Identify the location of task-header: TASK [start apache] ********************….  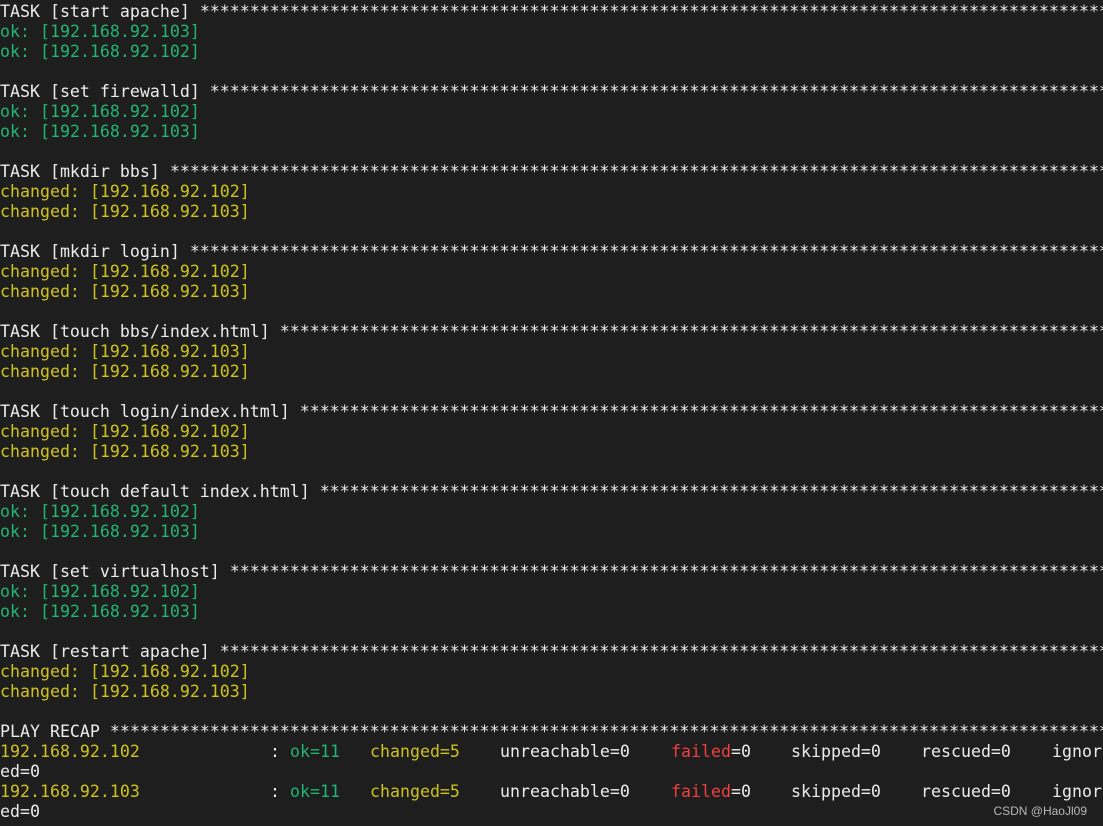
(551, 12).